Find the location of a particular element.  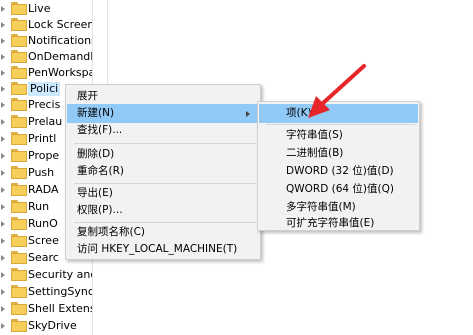

tree-item-label: SkyDrive is located at coordinates (52, 325).